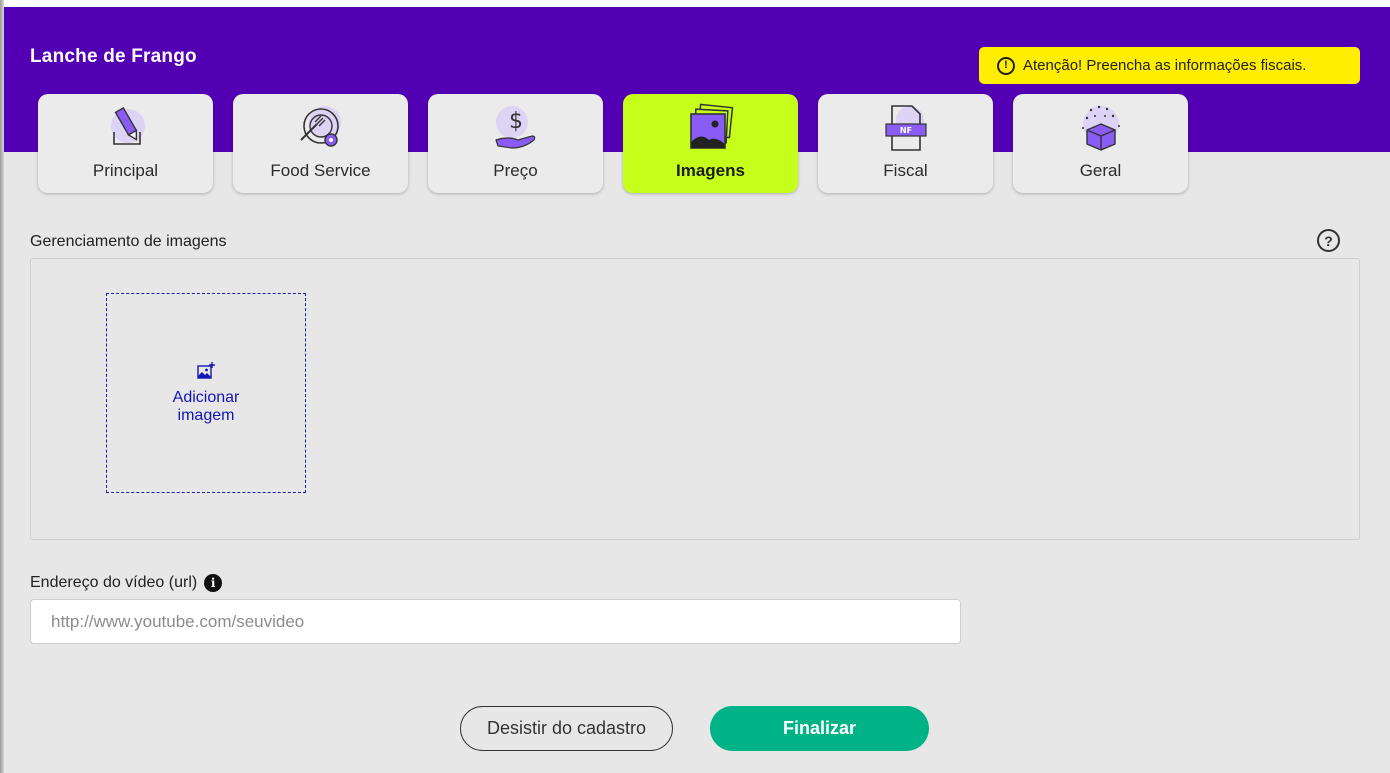 This screenshot has width=1390, height=773. What do you see at coordinates (213, 583) in the screenshot?
I see `info-icon: i` at bounding box center [213, 583].